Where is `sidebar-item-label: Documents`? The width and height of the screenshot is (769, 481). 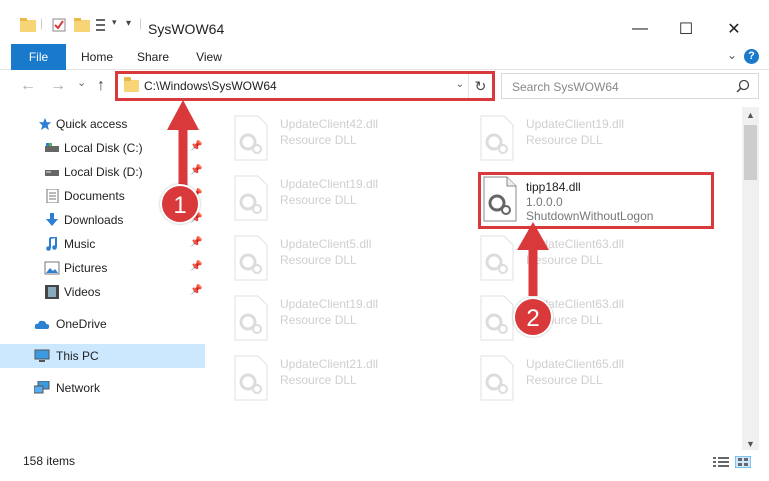 sidebar-item-label: Documents is located at coordinates (94, 196).